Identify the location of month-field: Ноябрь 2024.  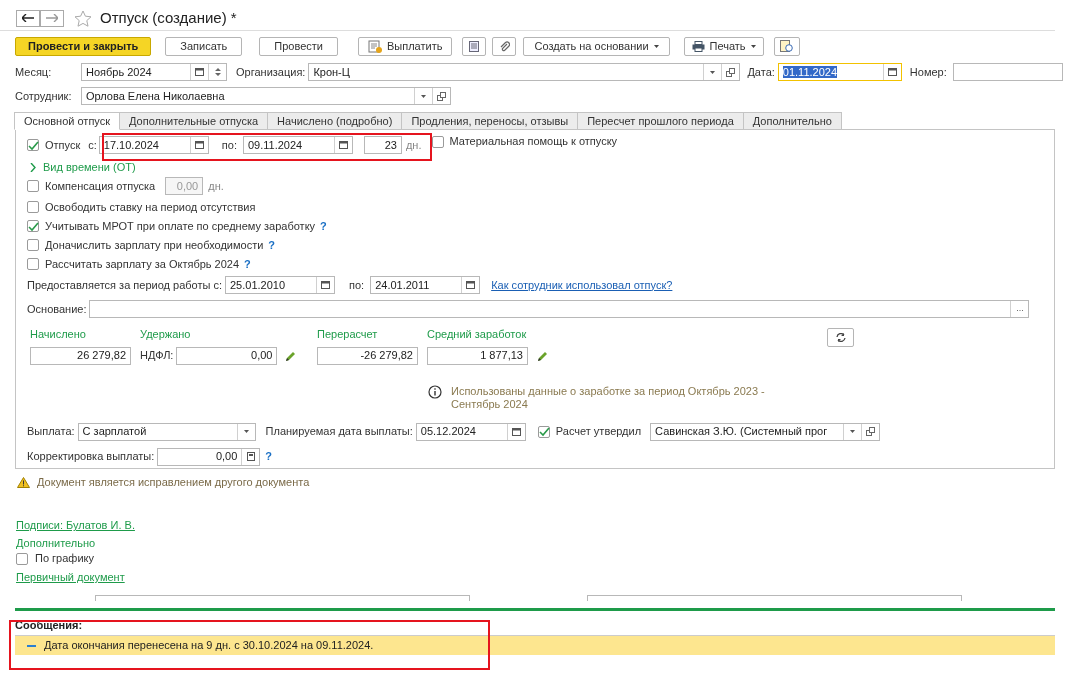
(154, 72).